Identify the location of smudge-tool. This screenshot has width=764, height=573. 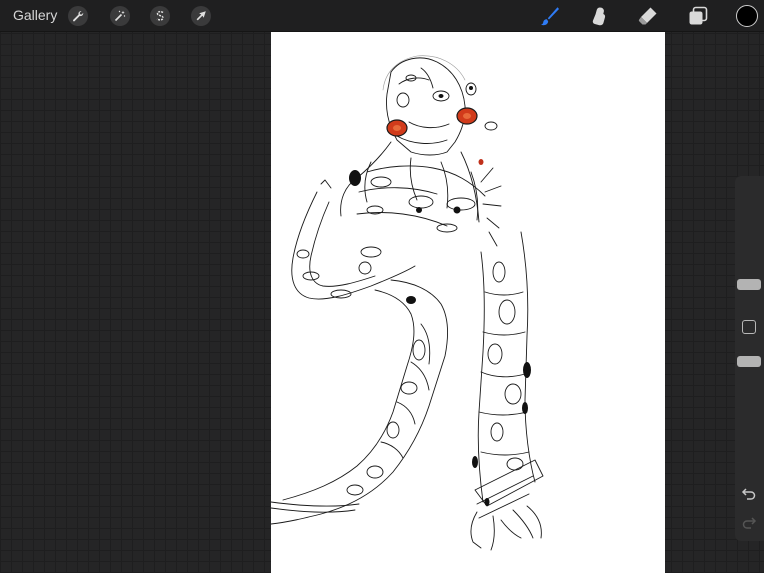
(599, 16).